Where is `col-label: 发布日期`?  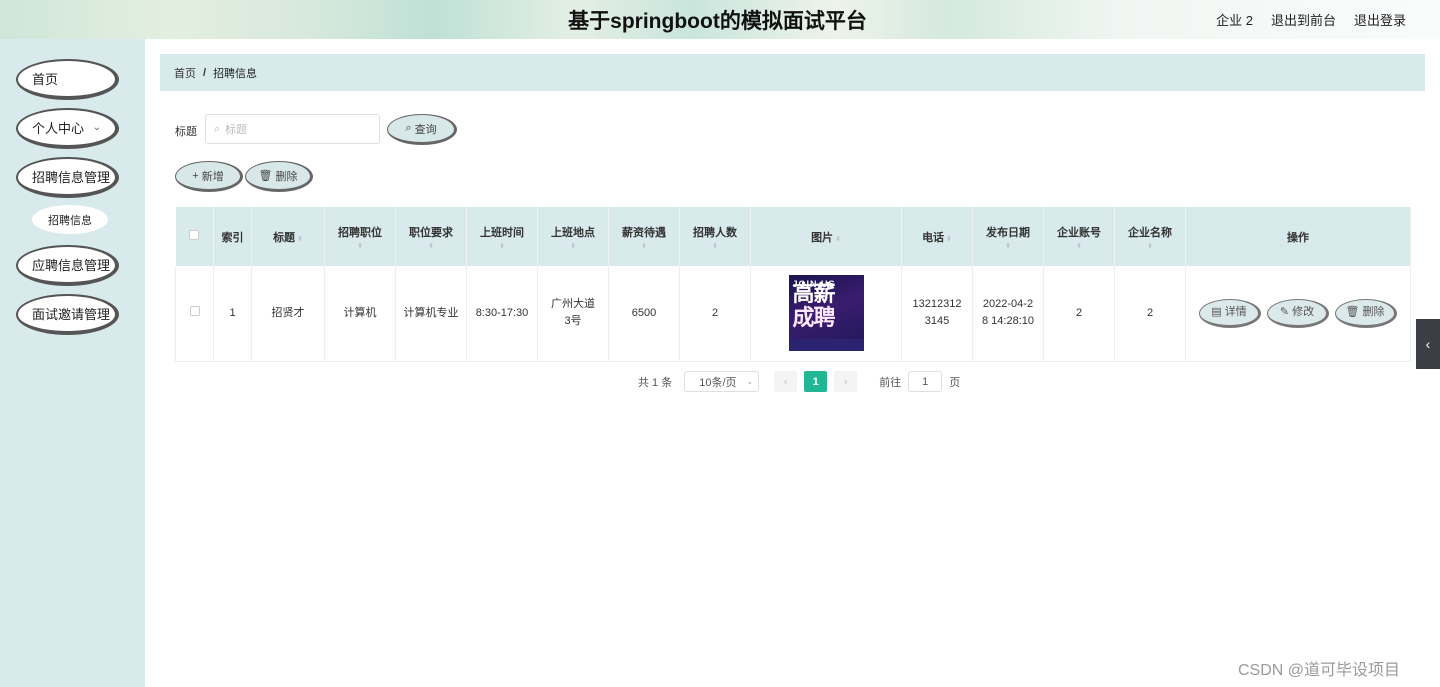
col-label: 发布日期 is located at coordinates (1008, 232).